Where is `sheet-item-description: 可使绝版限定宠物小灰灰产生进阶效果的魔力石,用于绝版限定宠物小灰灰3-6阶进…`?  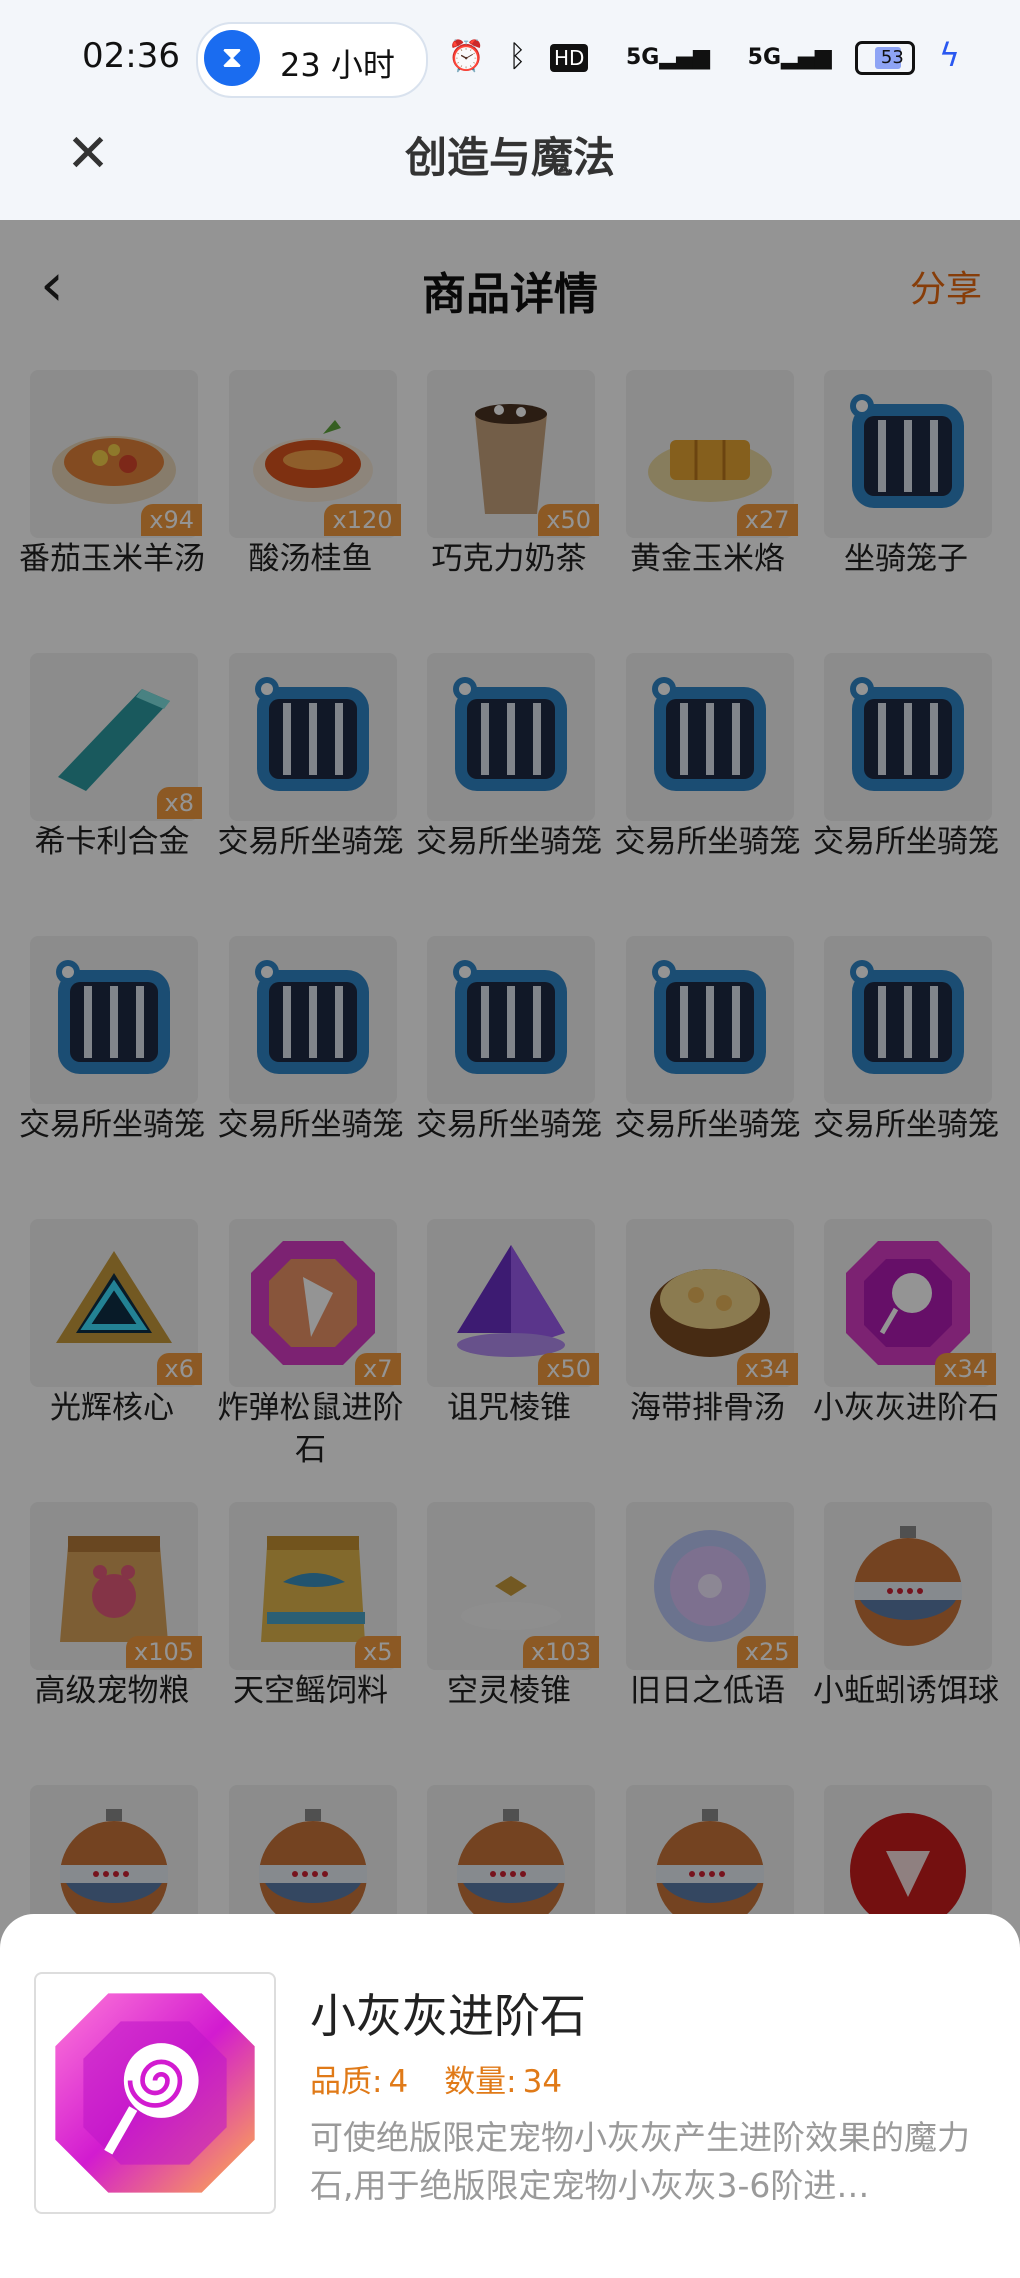
sheet-item-description: 可使绝版限定宠物小灰灰产生进阶效果的魔力石,用于绝版限定宠物小灰灰3-6阶进… is located at coordinates (640, 2161).